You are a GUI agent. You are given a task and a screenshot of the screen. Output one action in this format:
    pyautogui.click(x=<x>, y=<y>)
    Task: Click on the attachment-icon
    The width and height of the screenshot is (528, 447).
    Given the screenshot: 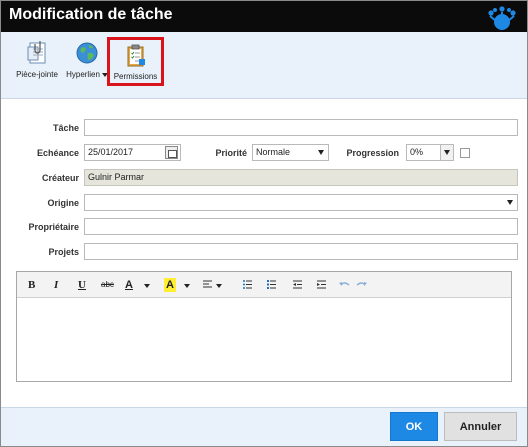 What is the action you would take?
    pyautogui.click(x=36, y=52)
    